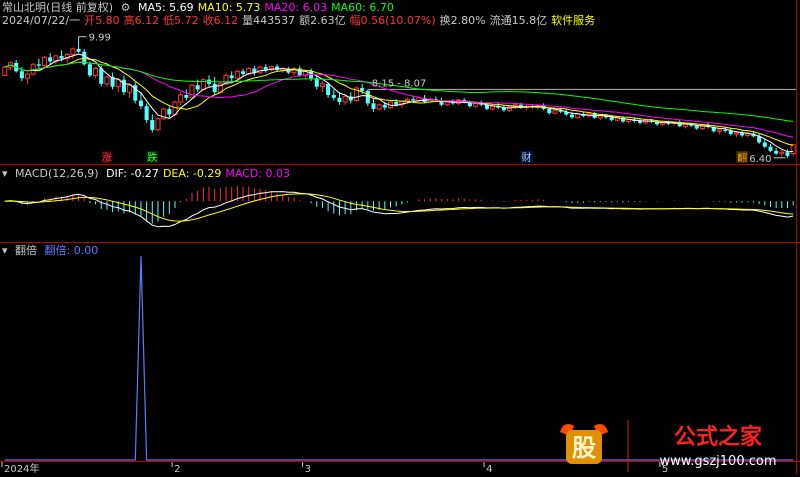  I want to click on watermark-logo-text: 股, so click(584, 448).